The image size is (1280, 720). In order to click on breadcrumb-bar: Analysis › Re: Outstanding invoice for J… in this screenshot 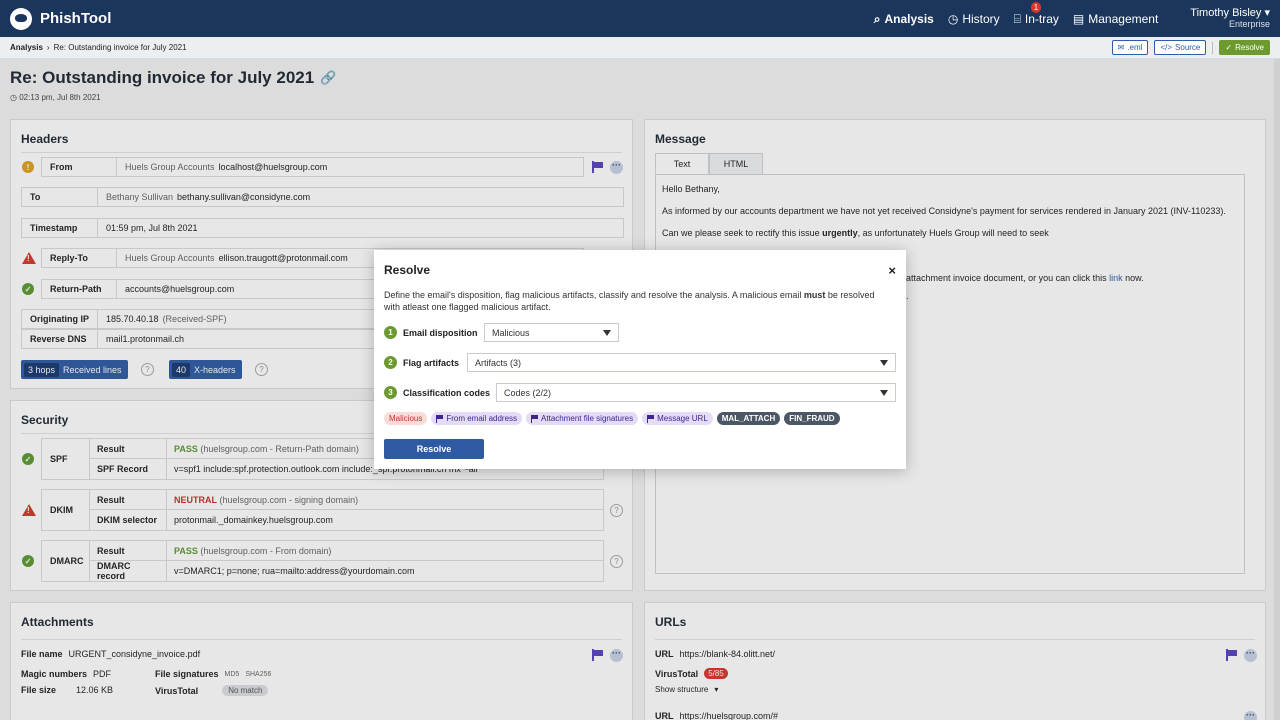, I will do `click(640, 48)`.